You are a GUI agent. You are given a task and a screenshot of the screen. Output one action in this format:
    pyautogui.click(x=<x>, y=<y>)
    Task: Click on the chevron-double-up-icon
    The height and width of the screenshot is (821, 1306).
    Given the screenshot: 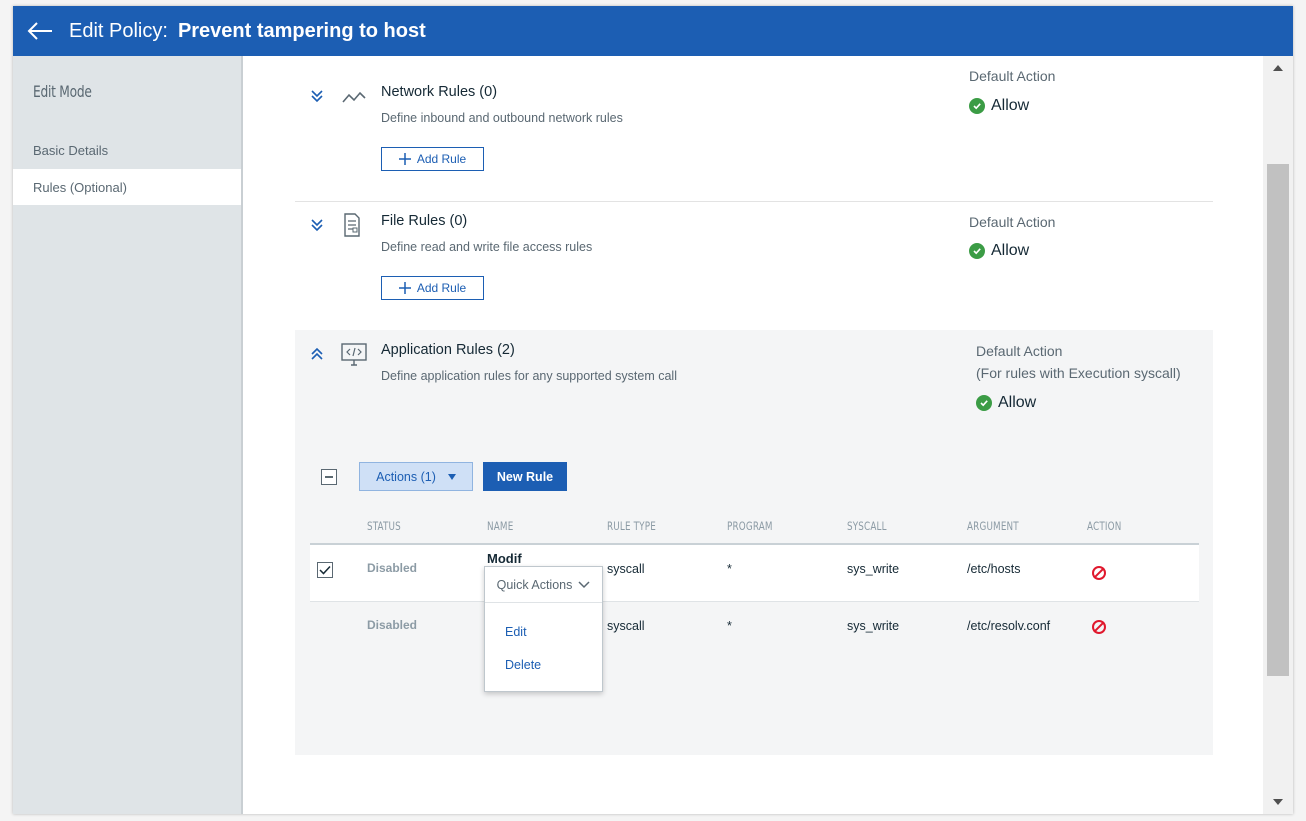 What is the action you would take?
    pyautogui.click(x=317, y=354)
    